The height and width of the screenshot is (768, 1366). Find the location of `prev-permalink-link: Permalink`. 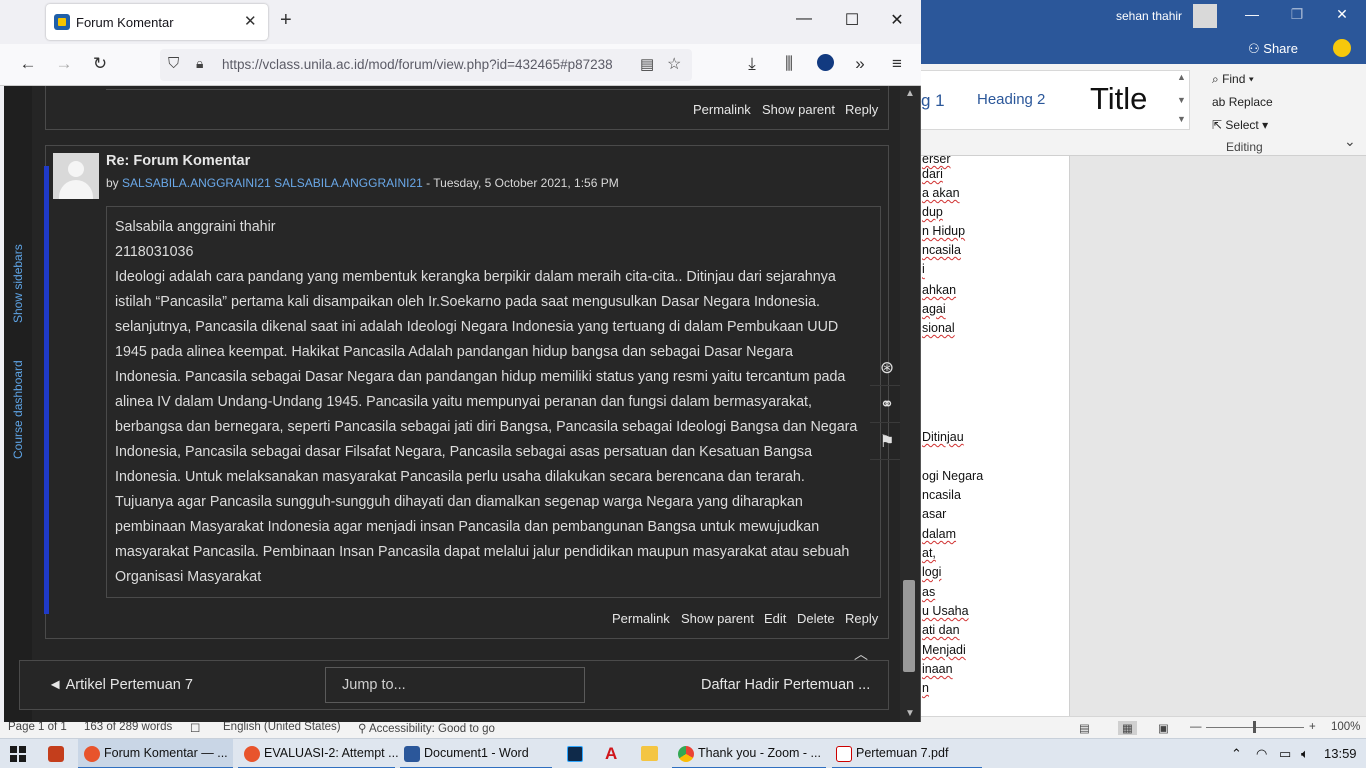

prev-permalink-link: Permalink is located at coordinates (722, 109).